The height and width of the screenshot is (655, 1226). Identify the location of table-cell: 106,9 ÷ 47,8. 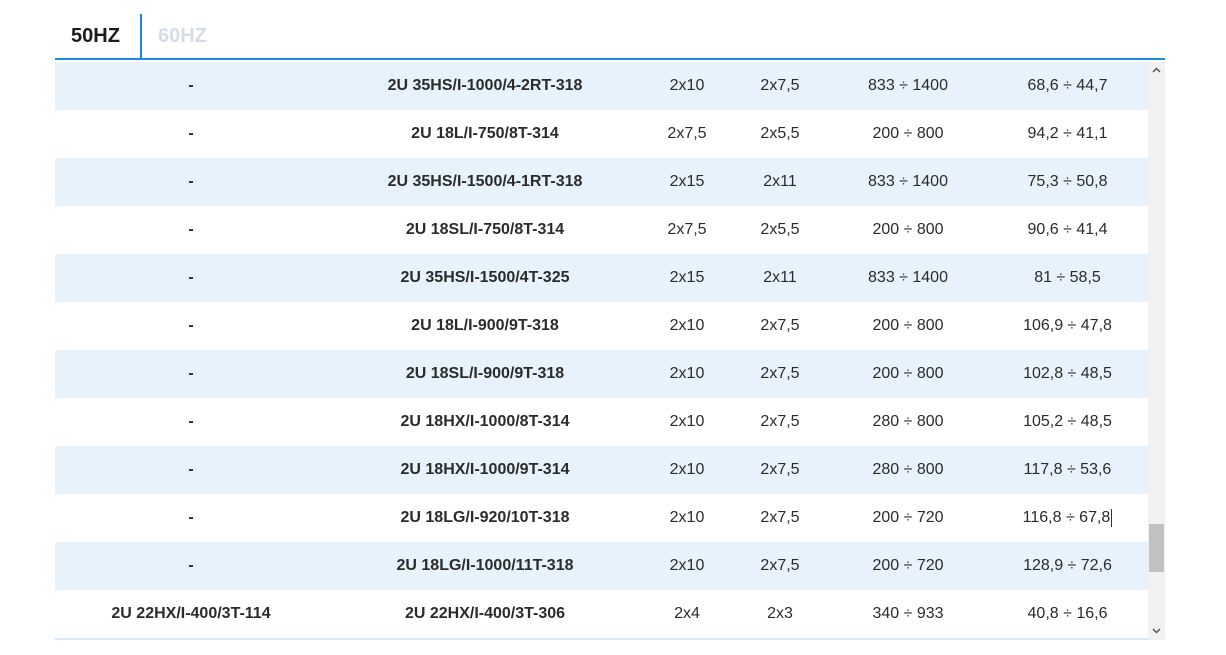
(1067, 325).